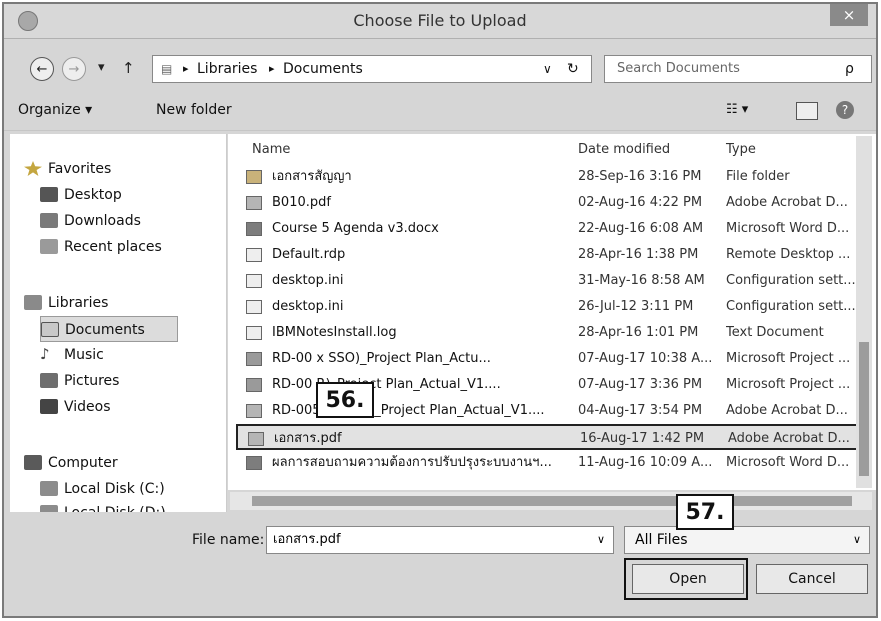 This screenshot has height=621, width=881. What do you see at coordinates (440, 540) in the screenshot?
I see `file-name-input: เอกสาร.pdf ∨` at bounding box center [440, 540].